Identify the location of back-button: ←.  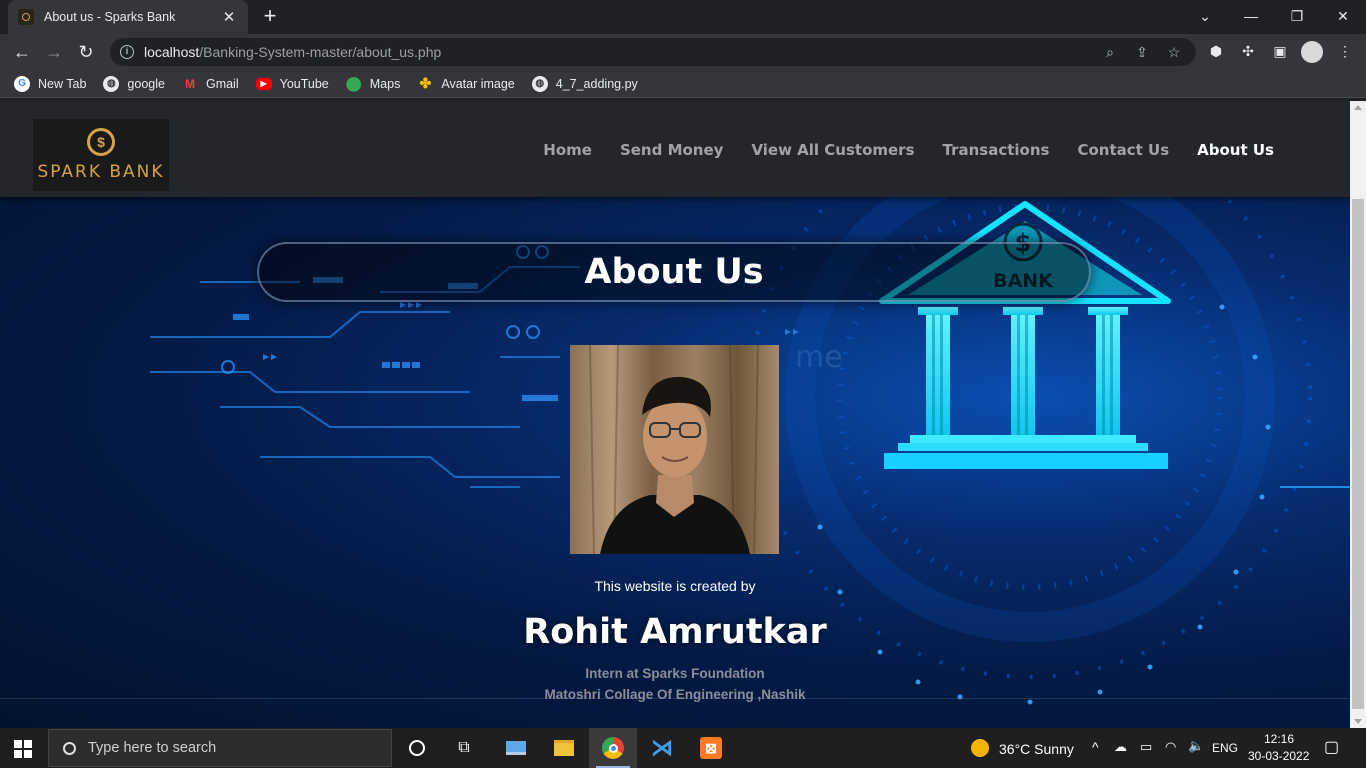
(22, 52).